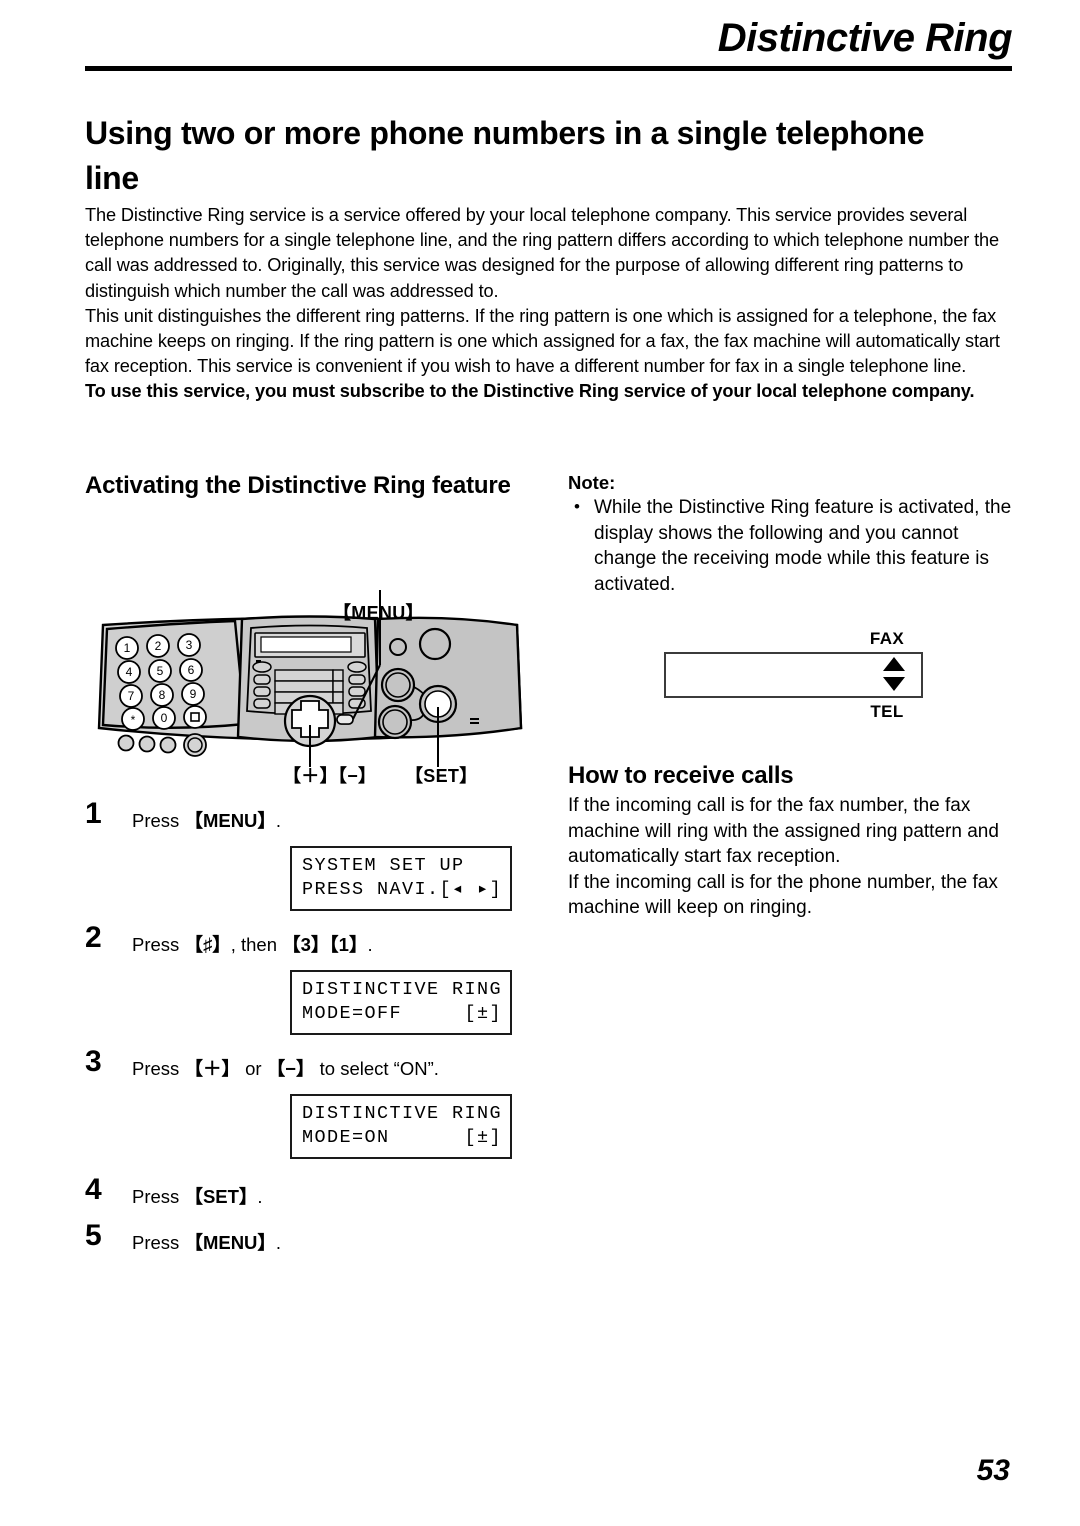  I want to click on function-button-large-inner, so click(195, 745).